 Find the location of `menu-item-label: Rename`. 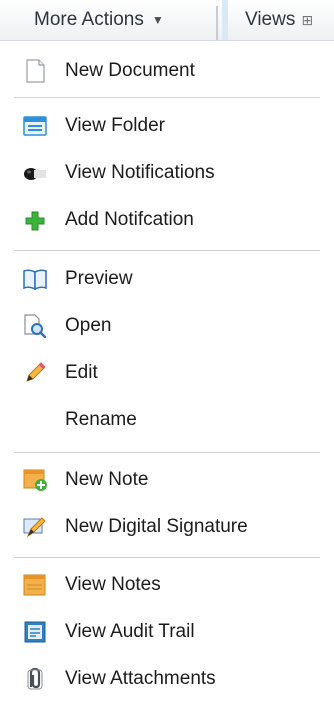

menu-item-label: Rename is located at coordinates (101, 419).